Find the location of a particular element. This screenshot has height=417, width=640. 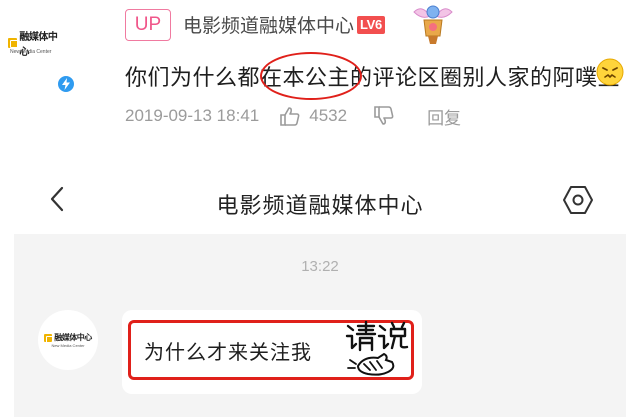

reply-button: 回复 is located at coordinates (444, 116).